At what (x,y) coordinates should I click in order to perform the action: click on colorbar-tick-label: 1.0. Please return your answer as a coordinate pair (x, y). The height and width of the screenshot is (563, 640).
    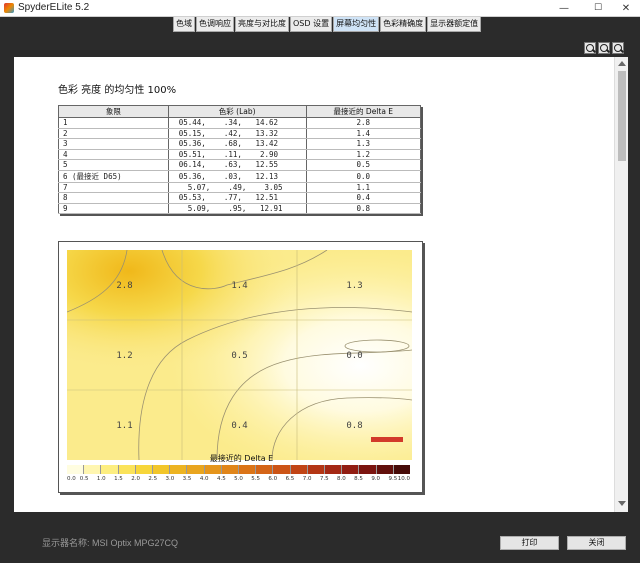
    Looking at the image, I should click on (101, 479).